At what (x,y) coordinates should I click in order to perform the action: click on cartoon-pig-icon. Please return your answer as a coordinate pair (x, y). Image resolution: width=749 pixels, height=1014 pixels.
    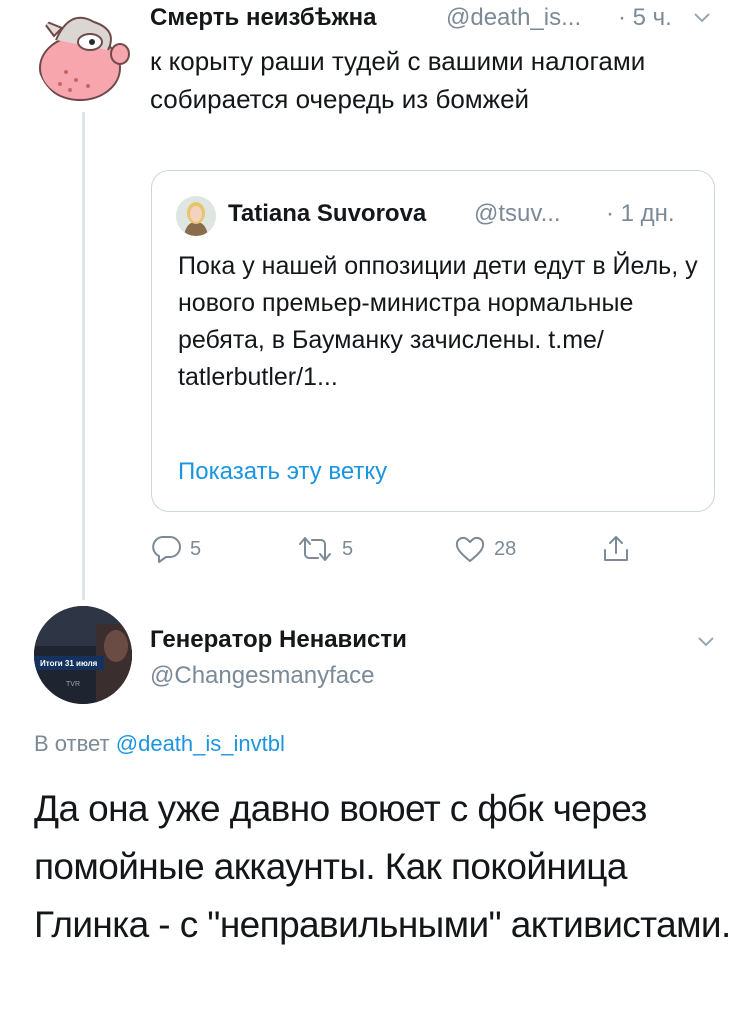
    Looking at the image, I should click on (84, 58).